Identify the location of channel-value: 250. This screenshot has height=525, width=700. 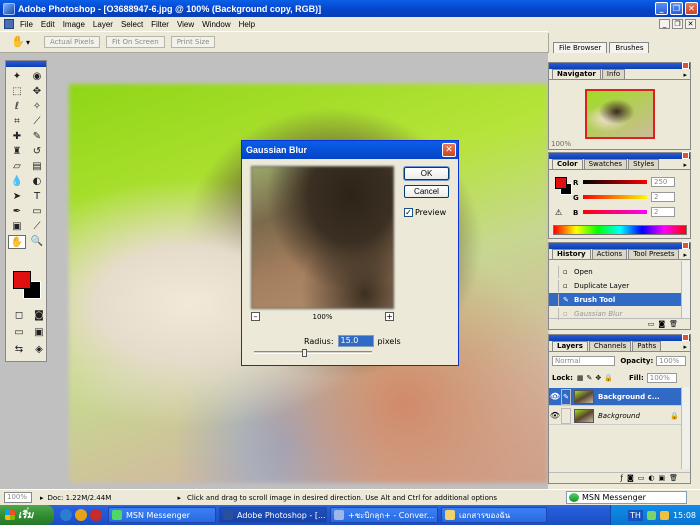
(663, 182).